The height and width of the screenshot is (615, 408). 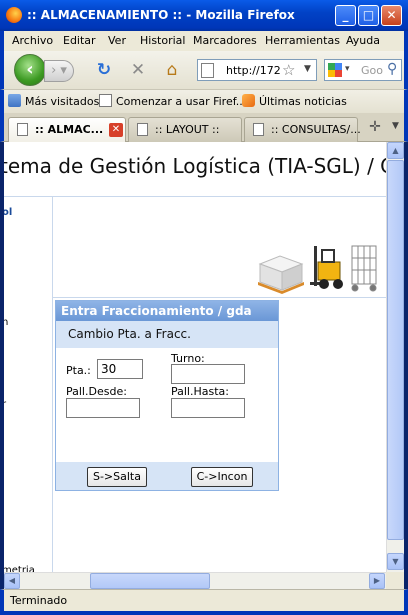 I want to click on address-bar: http://172 ☆ ▼, so click(x=257, y=70).